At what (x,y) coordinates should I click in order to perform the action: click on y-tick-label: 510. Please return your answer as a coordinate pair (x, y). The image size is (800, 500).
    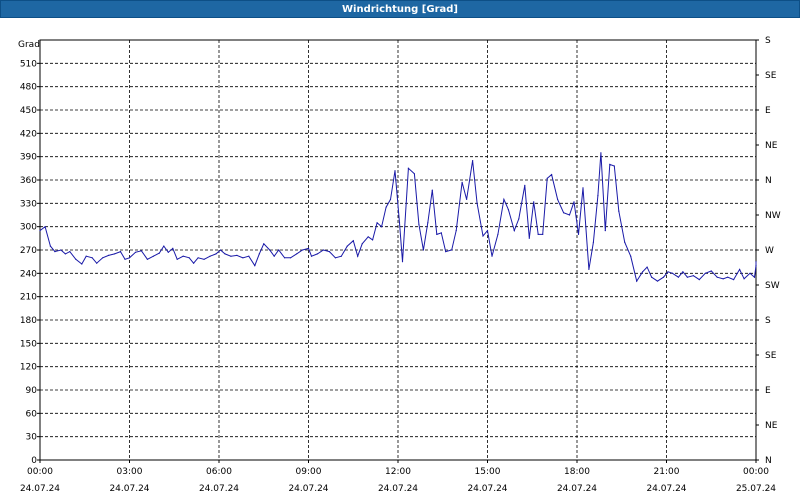
    Looking at the image, I should click on (28, 64).